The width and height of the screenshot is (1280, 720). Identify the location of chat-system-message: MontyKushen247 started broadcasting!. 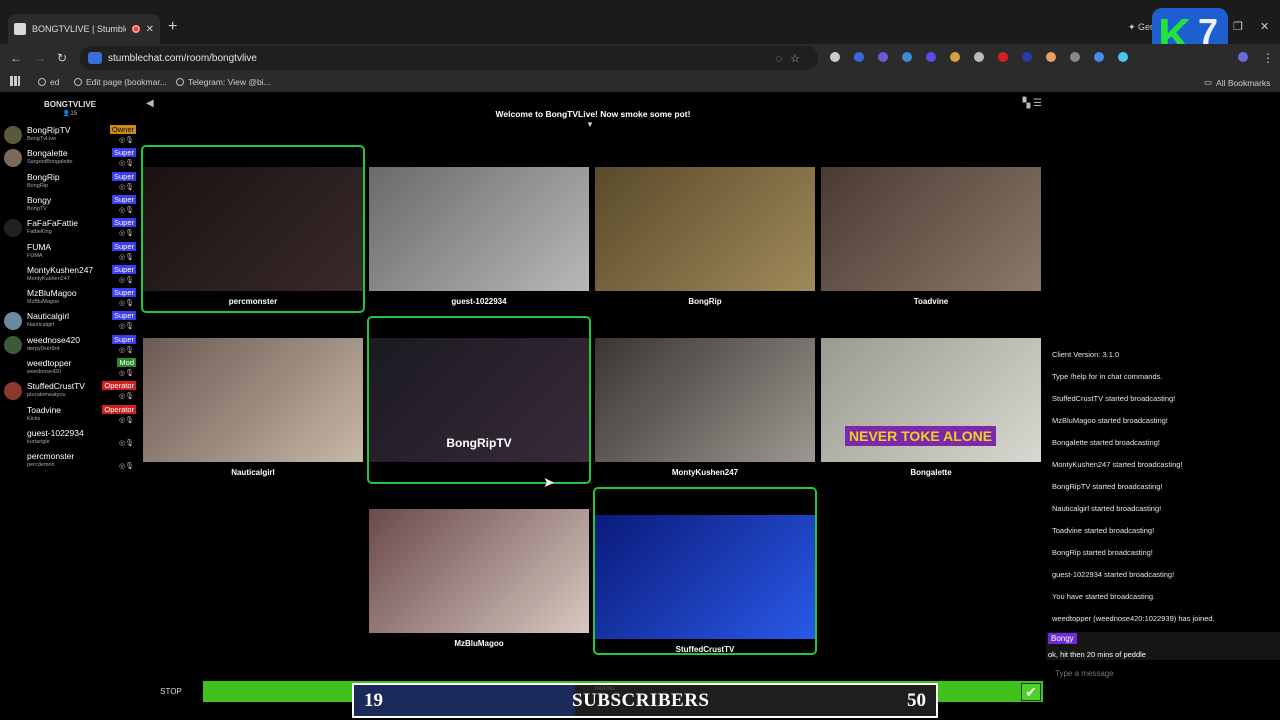
(1117, 464).